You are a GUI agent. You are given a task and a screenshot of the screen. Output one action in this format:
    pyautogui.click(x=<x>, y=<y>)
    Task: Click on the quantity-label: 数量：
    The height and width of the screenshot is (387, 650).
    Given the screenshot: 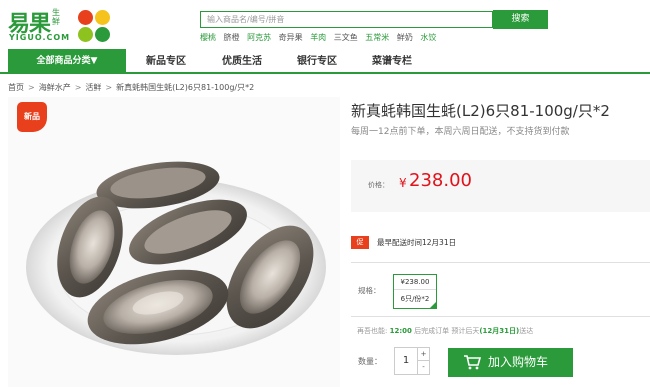 What is the action you would take?
    pyautogui.click(x=370, y=361)
    